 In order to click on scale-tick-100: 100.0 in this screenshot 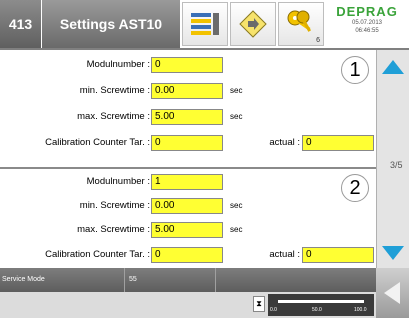, I will do `click(360, 310)`.